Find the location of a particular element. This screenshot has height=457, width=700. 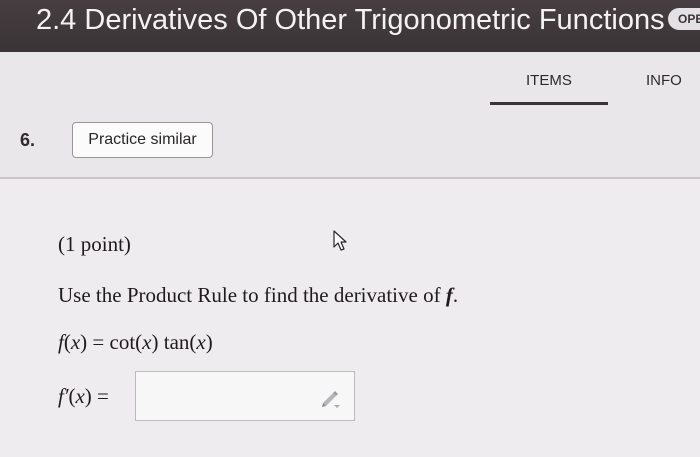

mouse-cursor-icon is located at coordinates (340, 240).